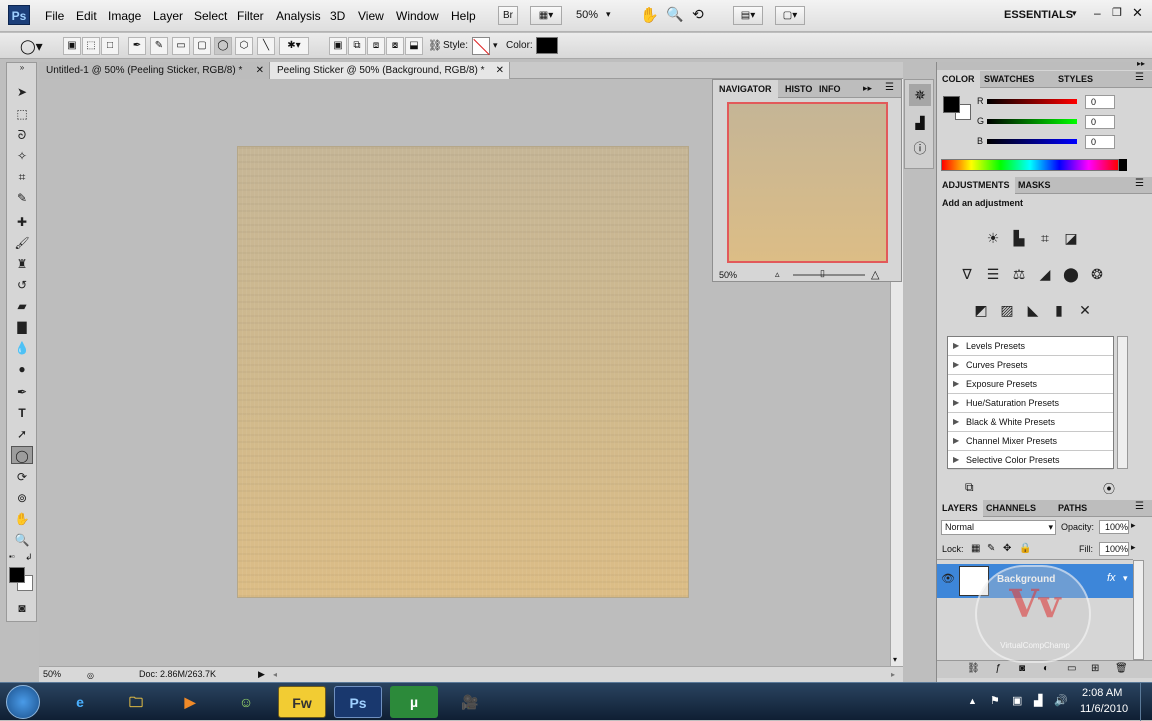 The width and height of the screenshot is (1152, 721). I want to click on brush-tool-icon: 🖌, so click(22, 243).